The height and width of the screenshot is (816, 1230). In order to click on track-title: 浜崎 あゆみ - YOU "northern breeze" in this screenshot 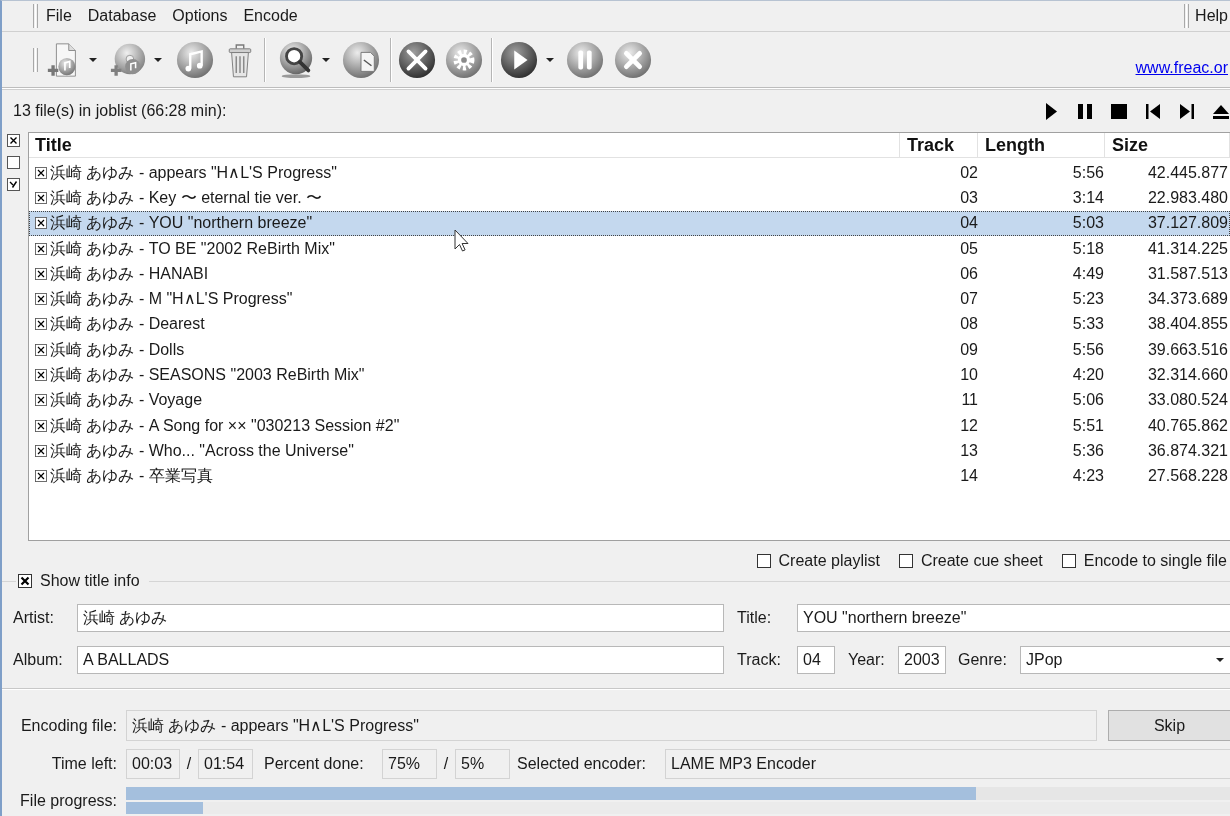, I will do `click(181, 223)`.